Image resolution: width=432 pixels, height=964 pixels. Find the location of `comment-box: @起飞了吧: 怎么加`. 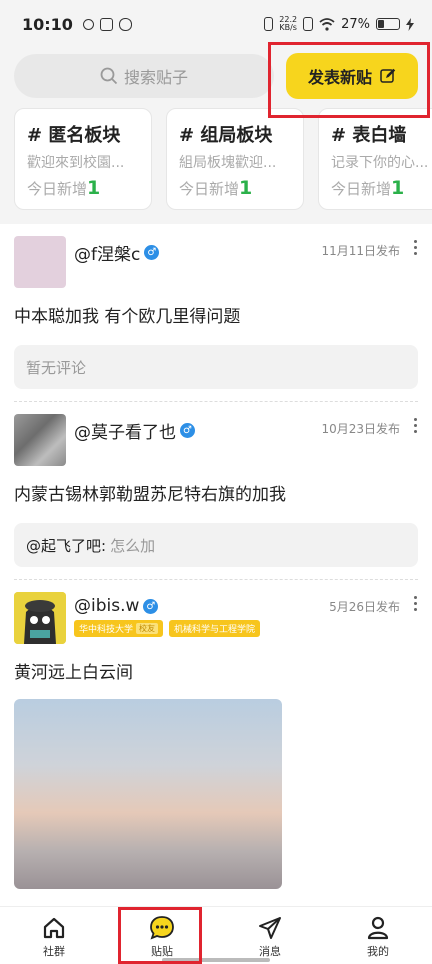

comment-box: @起飞了吧: 怎么加 is located at coordinates (216, 545).